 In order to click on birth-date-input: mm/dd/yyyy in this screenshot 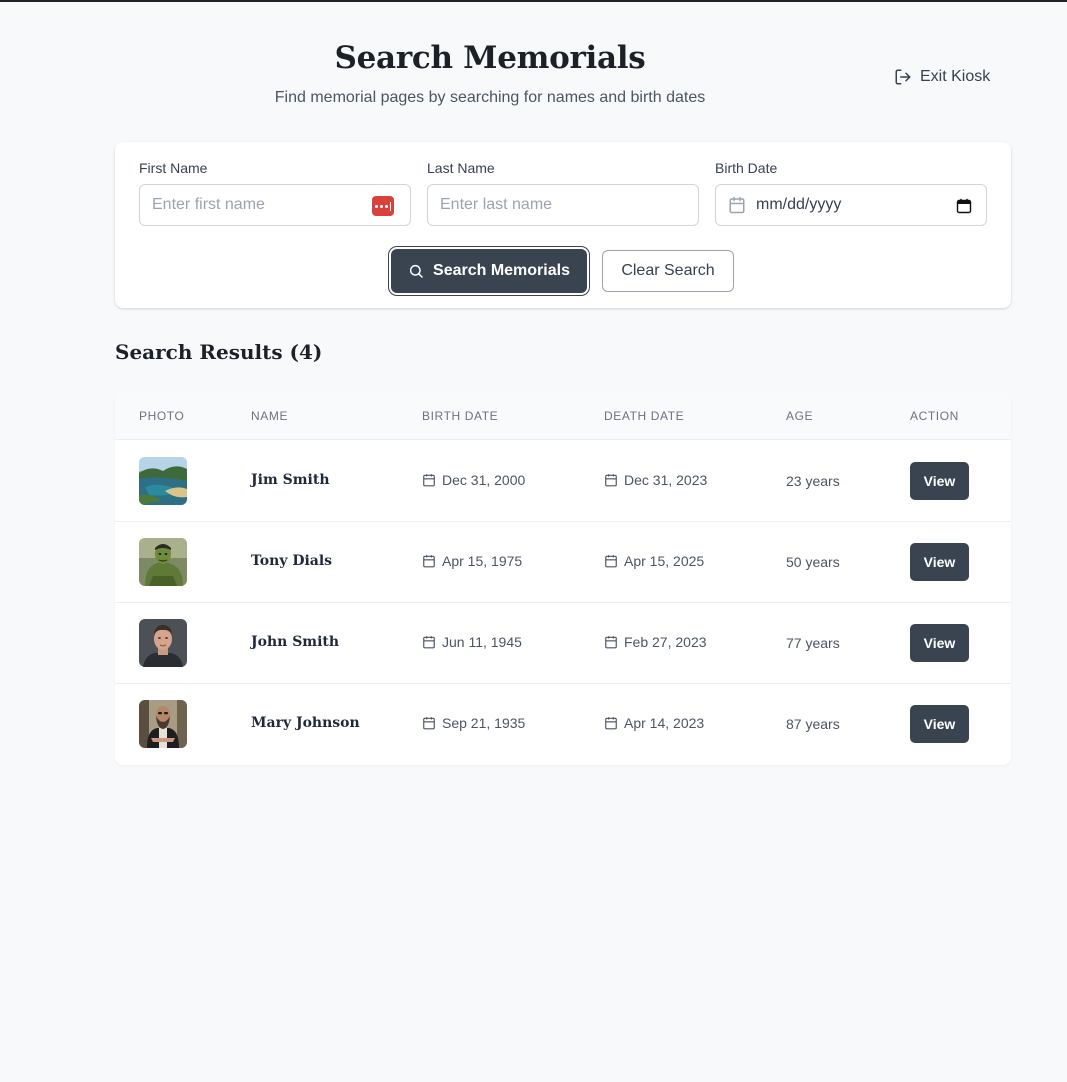, I will do `click(851, 205)`.